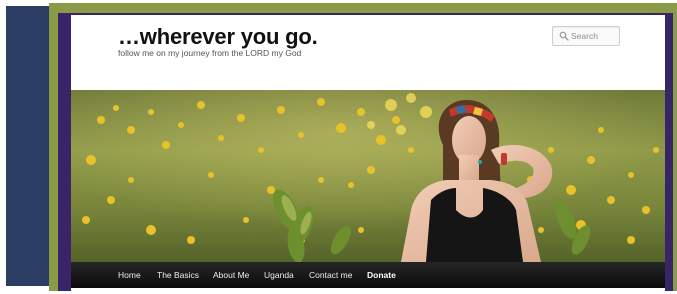 The image size is (677, 294). I want to click on search-input, so click(594, 36).